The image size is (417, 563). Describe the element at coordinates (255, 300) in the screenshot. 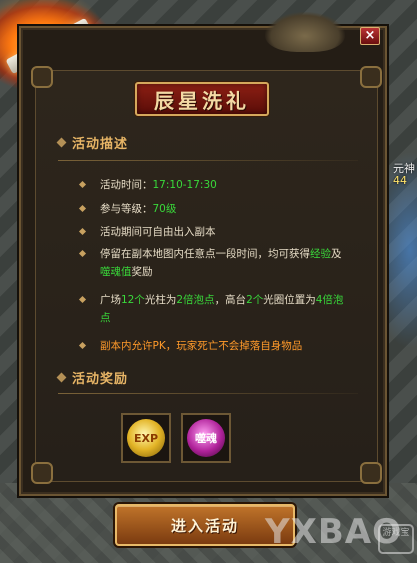

I see `item-text-segment: 2个` at that location.